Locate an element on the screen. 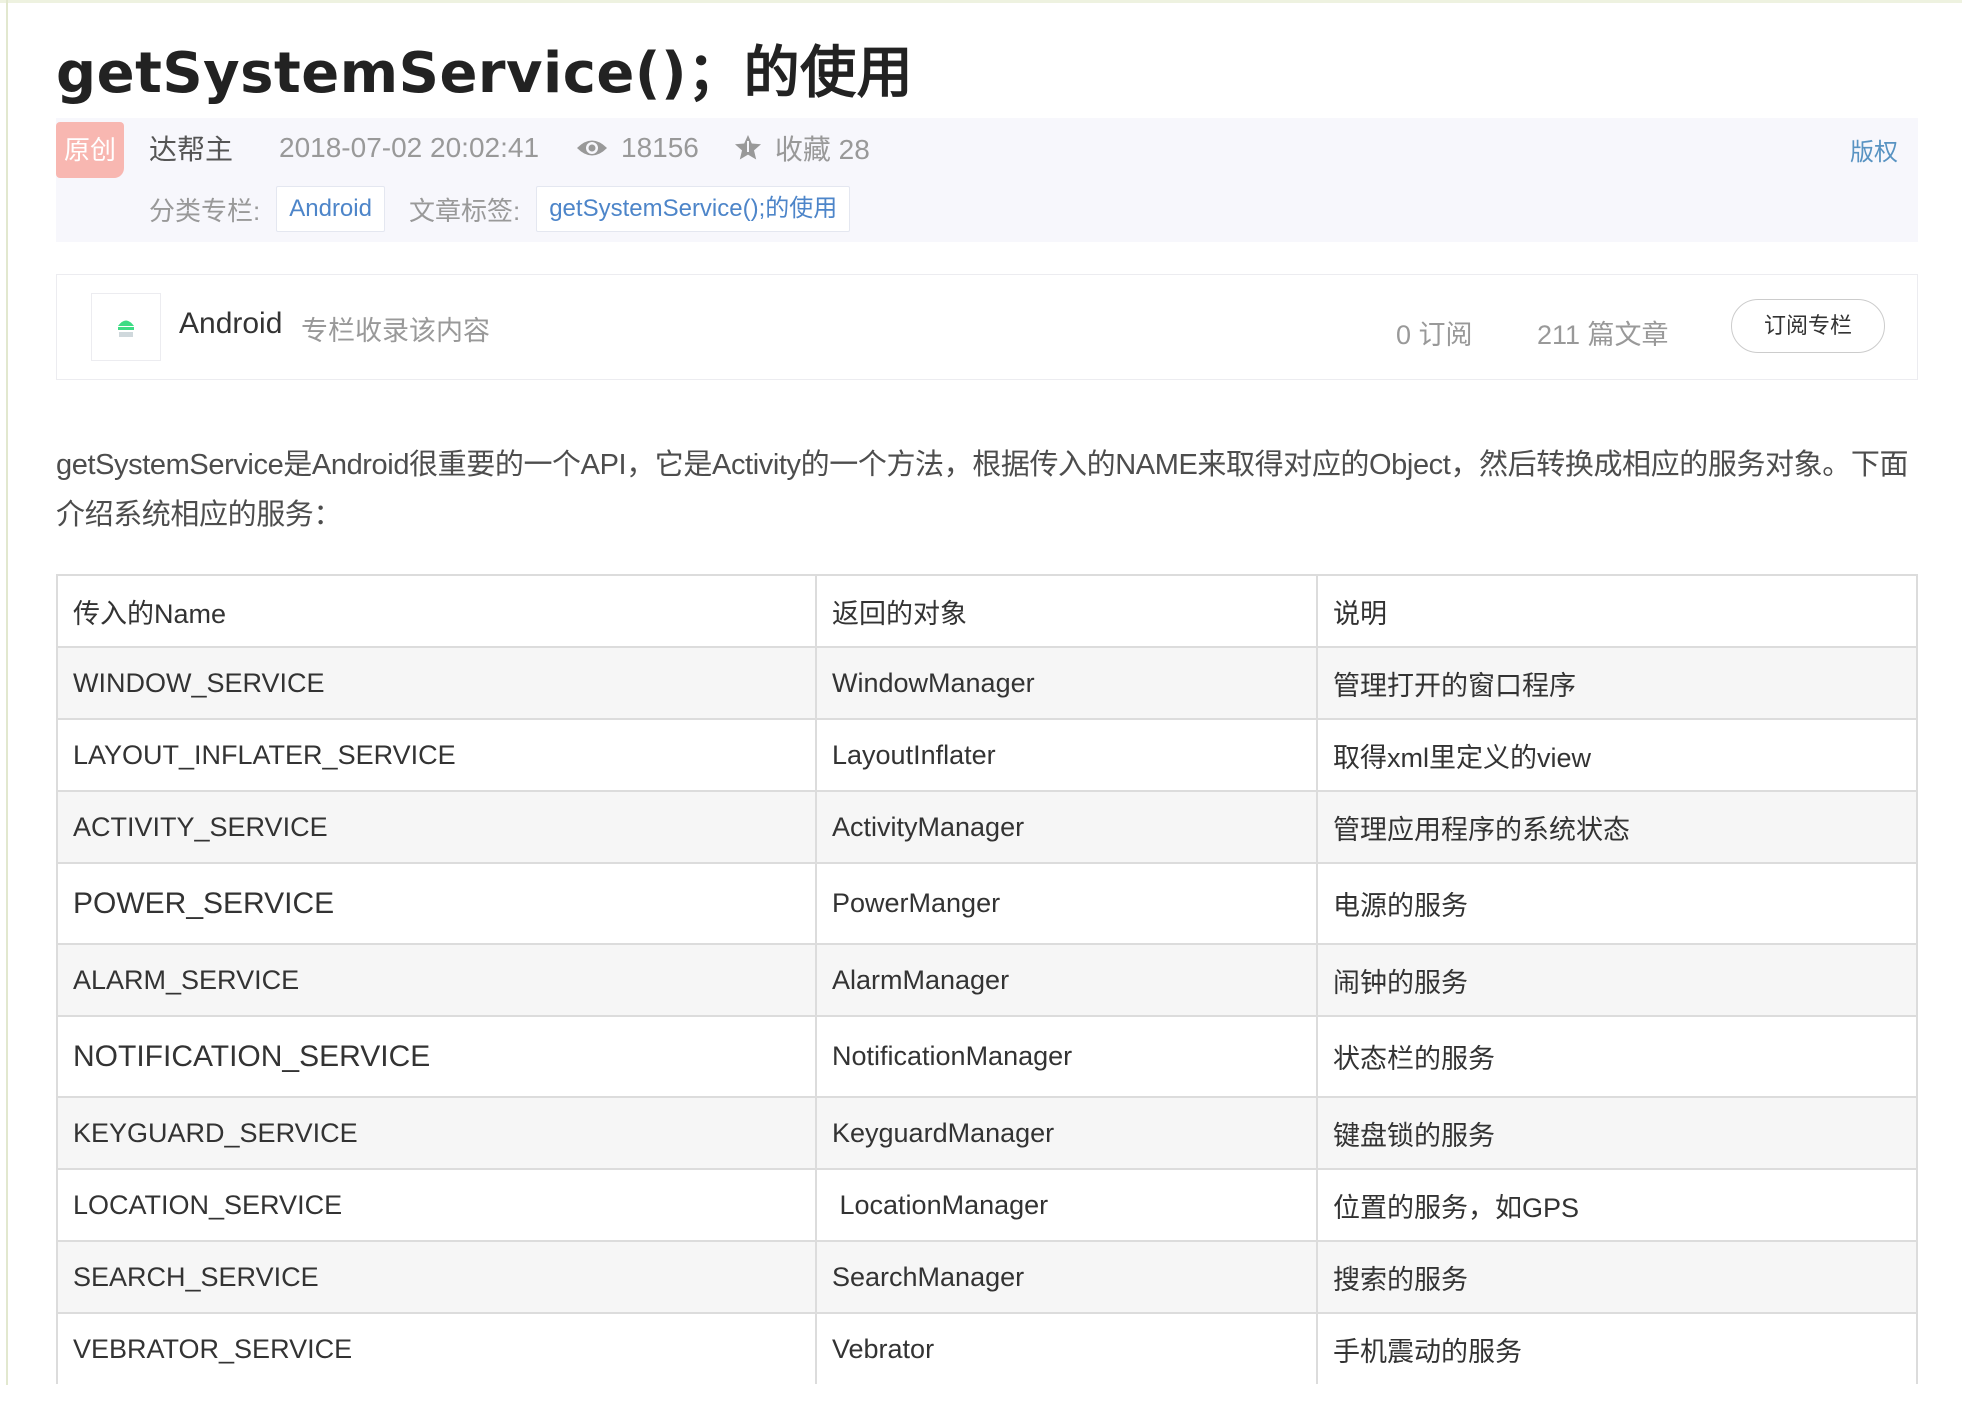 The height and width of the screenshot is (1404, 1962). page-title: getSystemService()；的使用 is located at coordinates (485, 73).